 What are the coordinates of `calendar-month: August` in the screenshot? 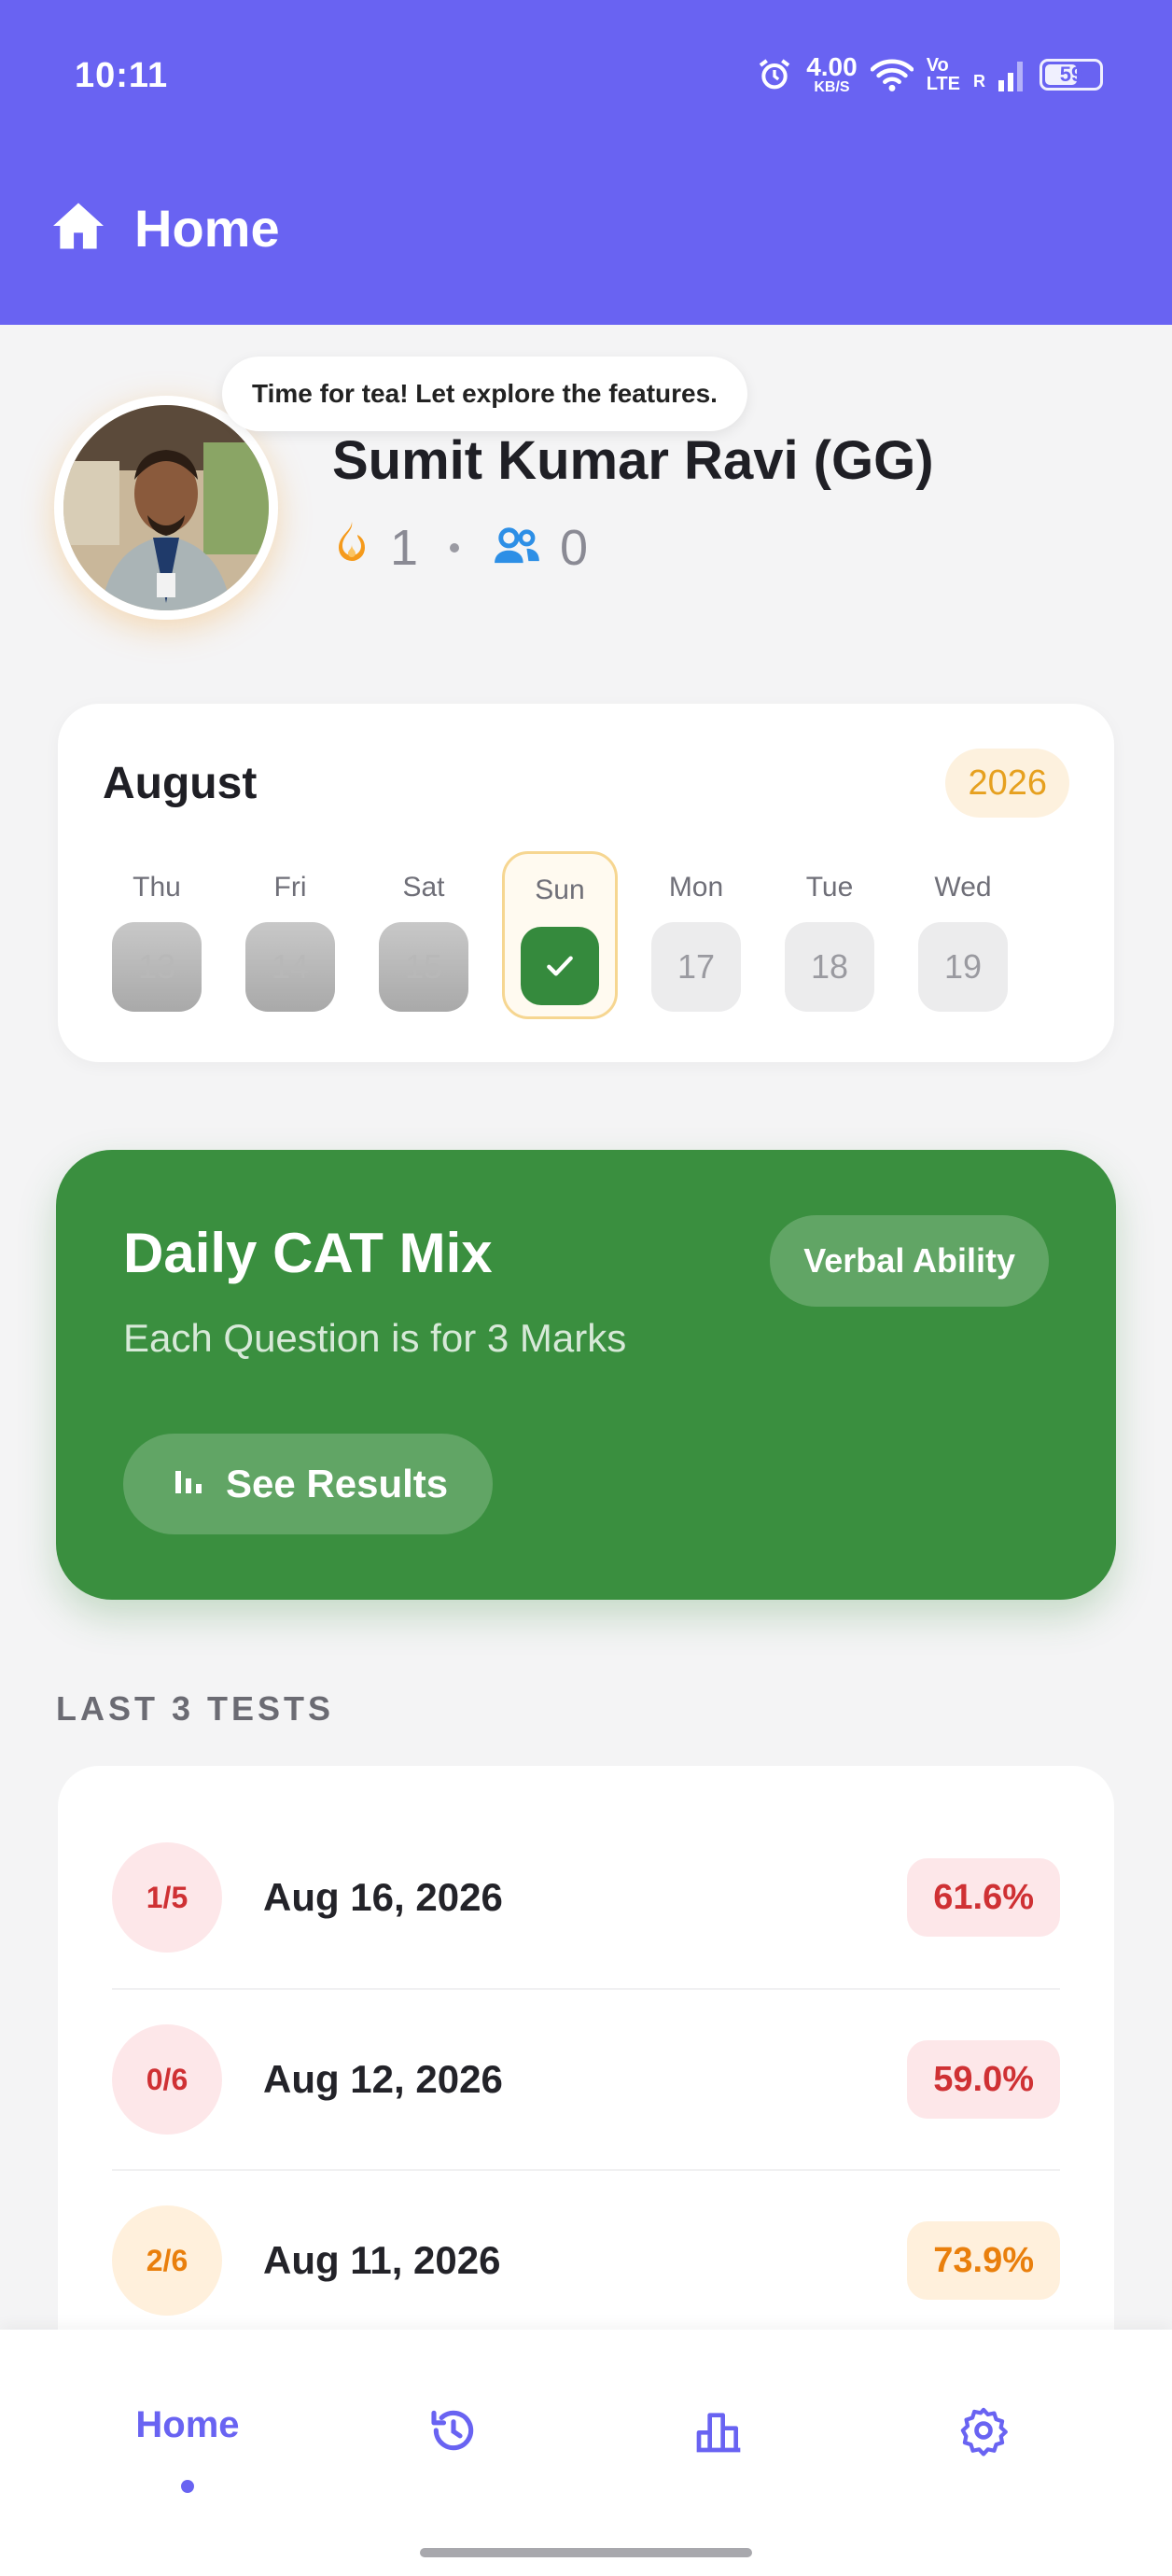 It's located at (180, 783).